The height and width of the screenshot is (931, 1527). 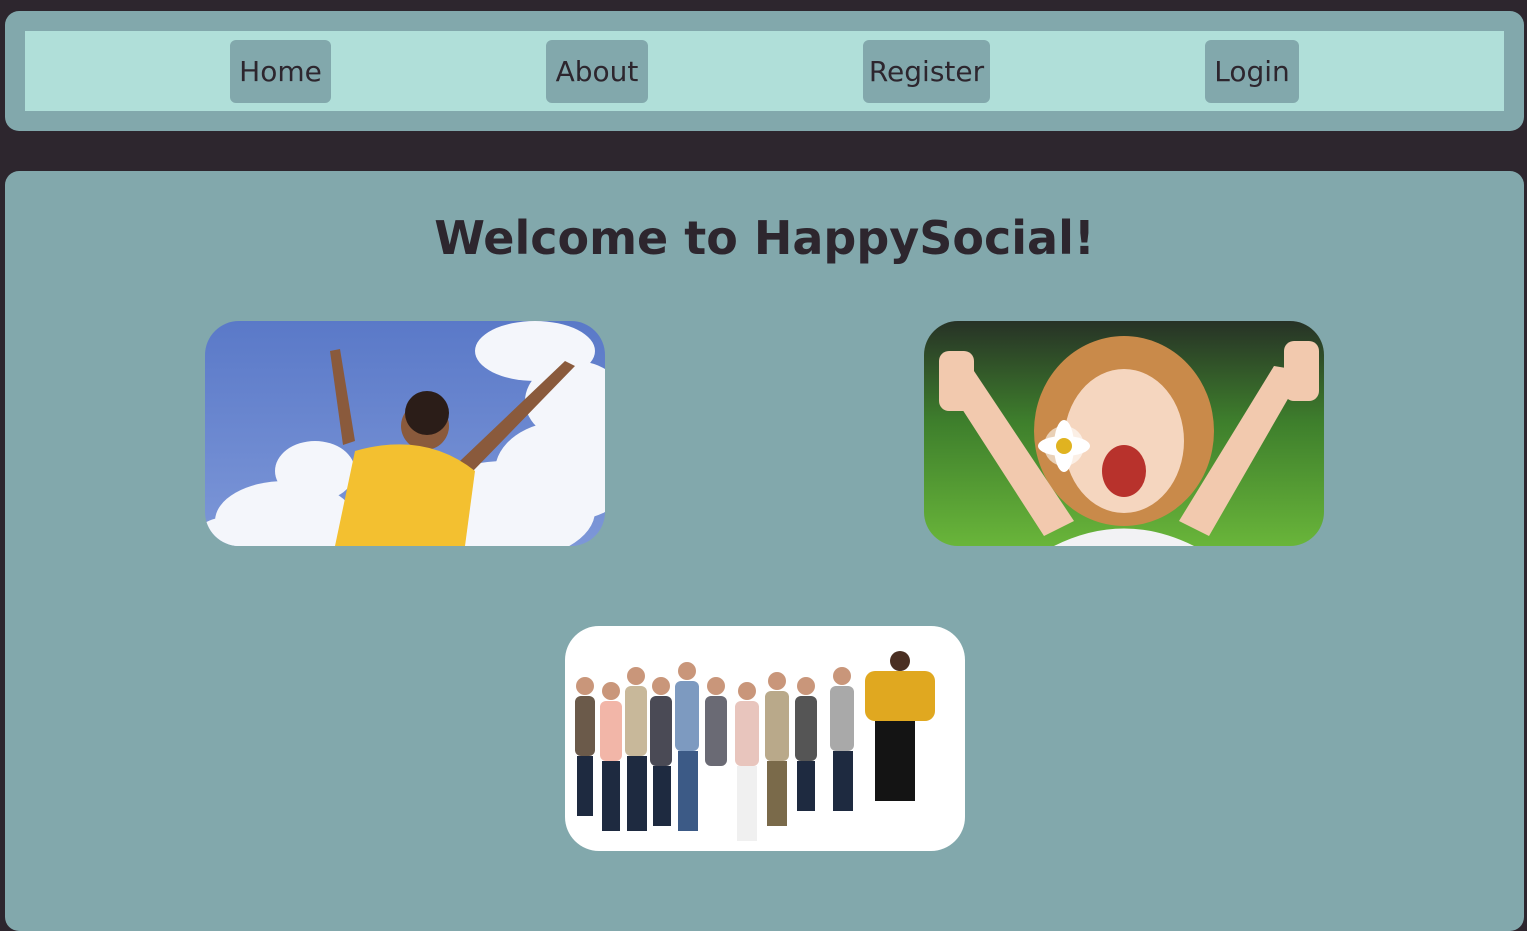 What do you see at coordinates (405, 433) in the screenshot?
I see `woman-arms-raised-sky-image` at bounding box center [405, 433].